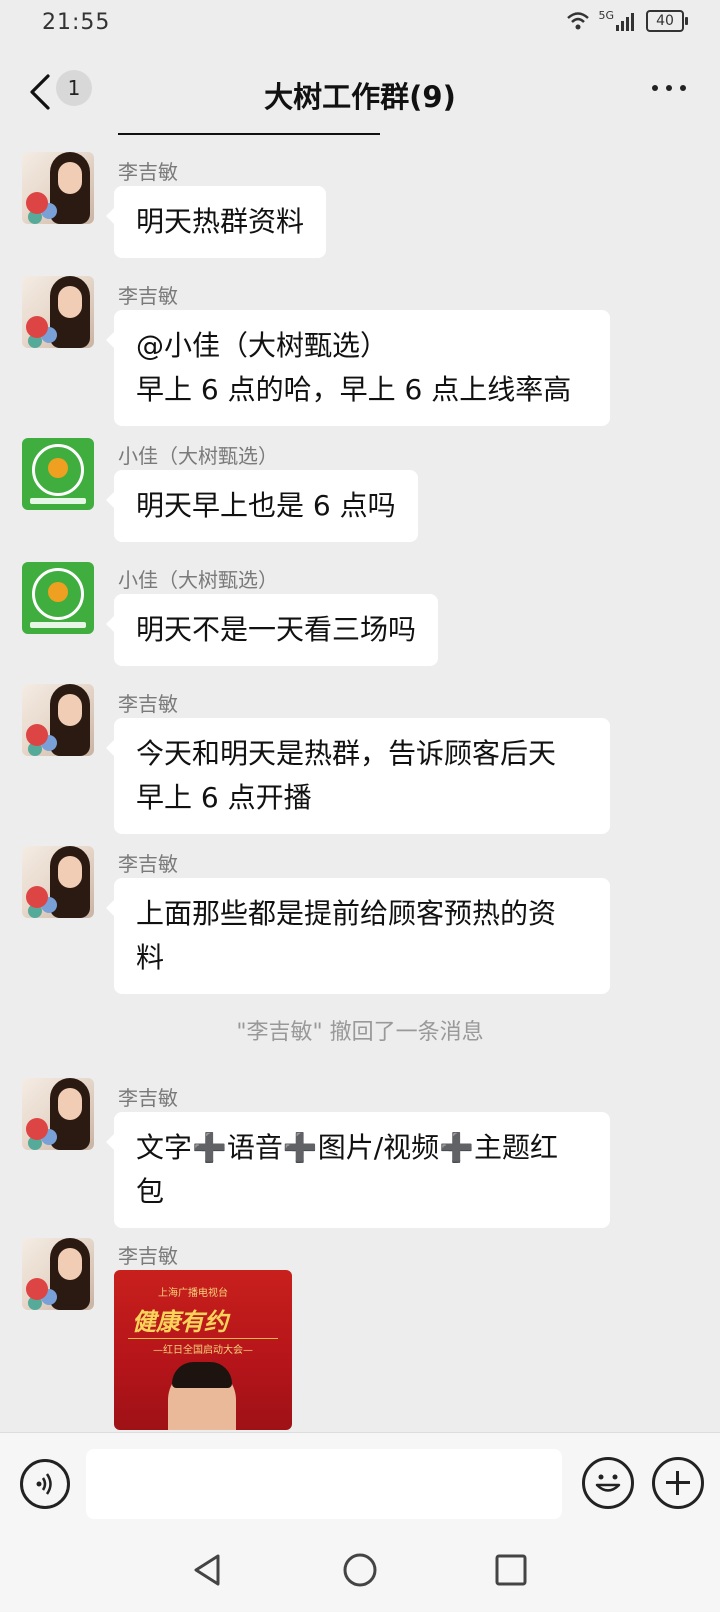  Describe the element at coordinates (358, 368) in the screenshot. I see `message-bubble: @小佳（大树甄选） 早上 6 点的哈，早上 6 点上线率高` at that location.